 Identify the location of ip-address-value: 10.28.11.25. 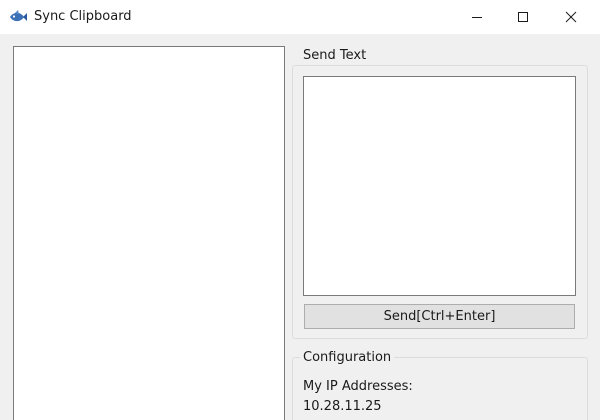
(342, 406).